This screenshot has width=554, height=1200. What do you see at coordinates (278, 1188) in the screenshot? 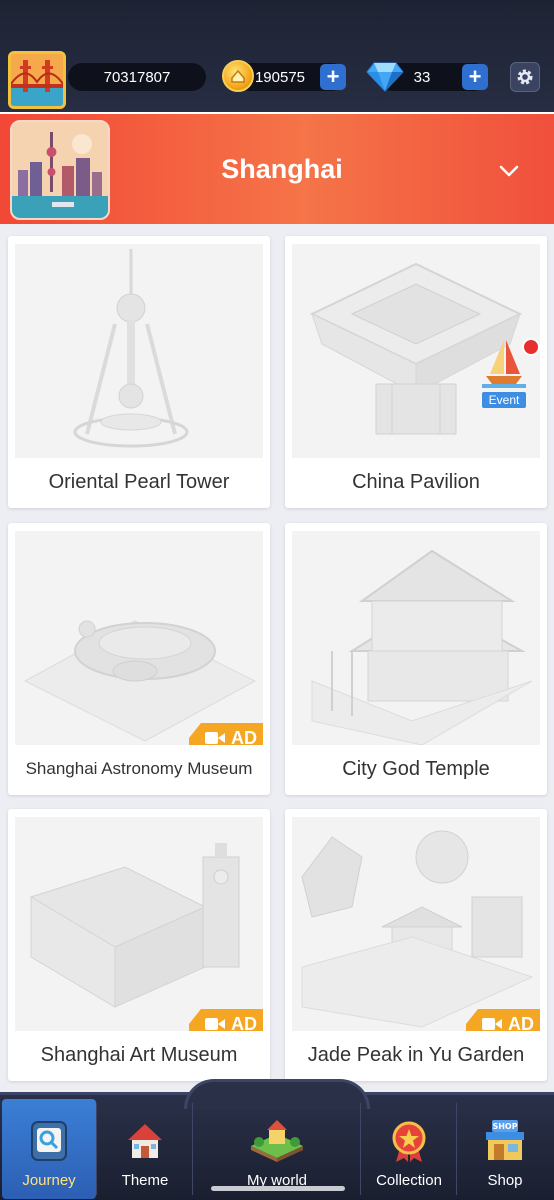
I see `home-indicator` at bounding box center [278, 1188].